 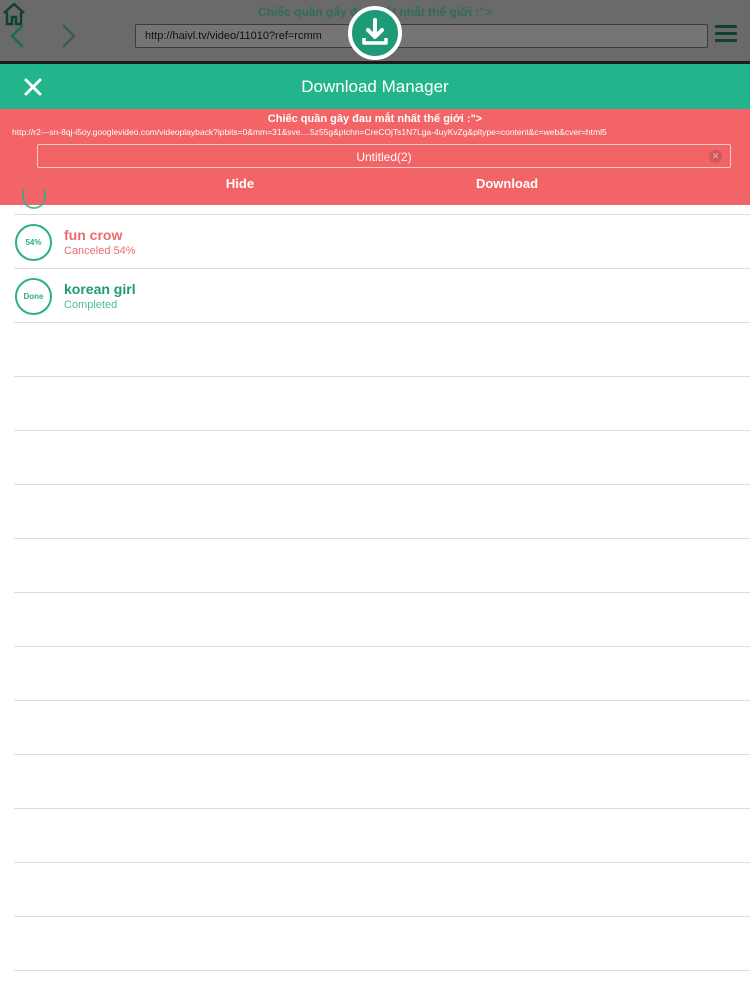 What do you see at coordinates (33, 296) in the screenshot?
I see `progress-circle: Done` at bounding box center [33, 296].